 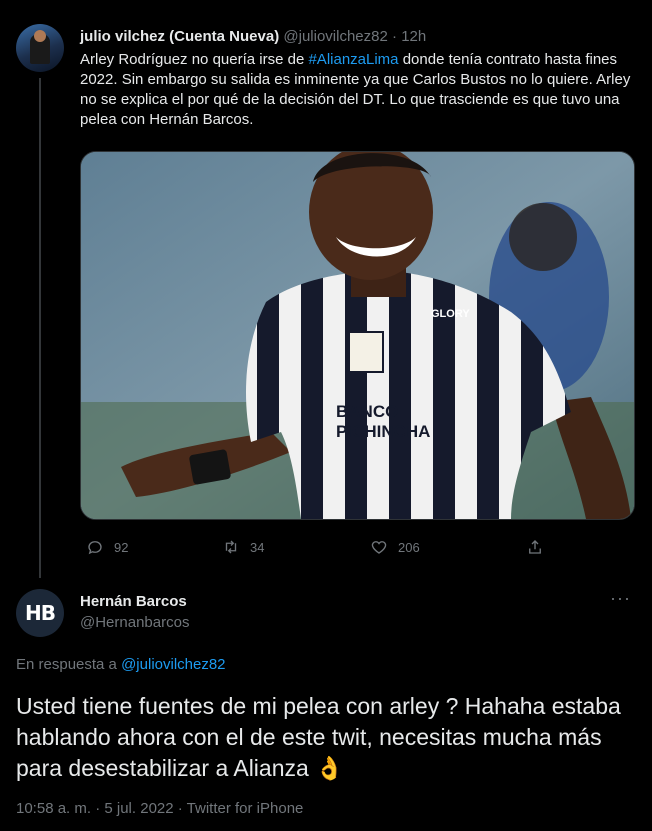 I want to click on like-action: 206, so click(x=395, y=547).